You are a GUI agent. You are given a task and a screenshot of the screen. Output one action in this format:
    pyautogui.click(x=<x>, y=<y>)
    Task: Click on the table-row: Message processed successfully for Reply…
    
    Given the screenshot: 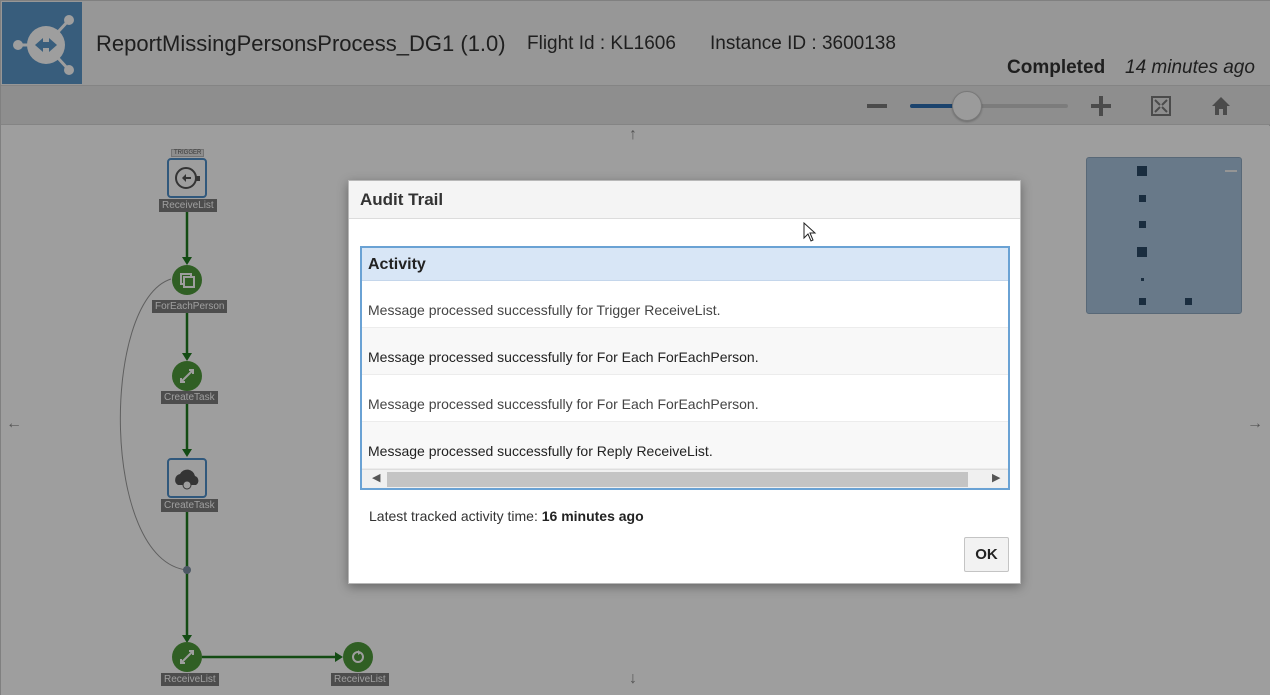 What is the action you would take?
    pyautogui.click(x=685, y=445)
    